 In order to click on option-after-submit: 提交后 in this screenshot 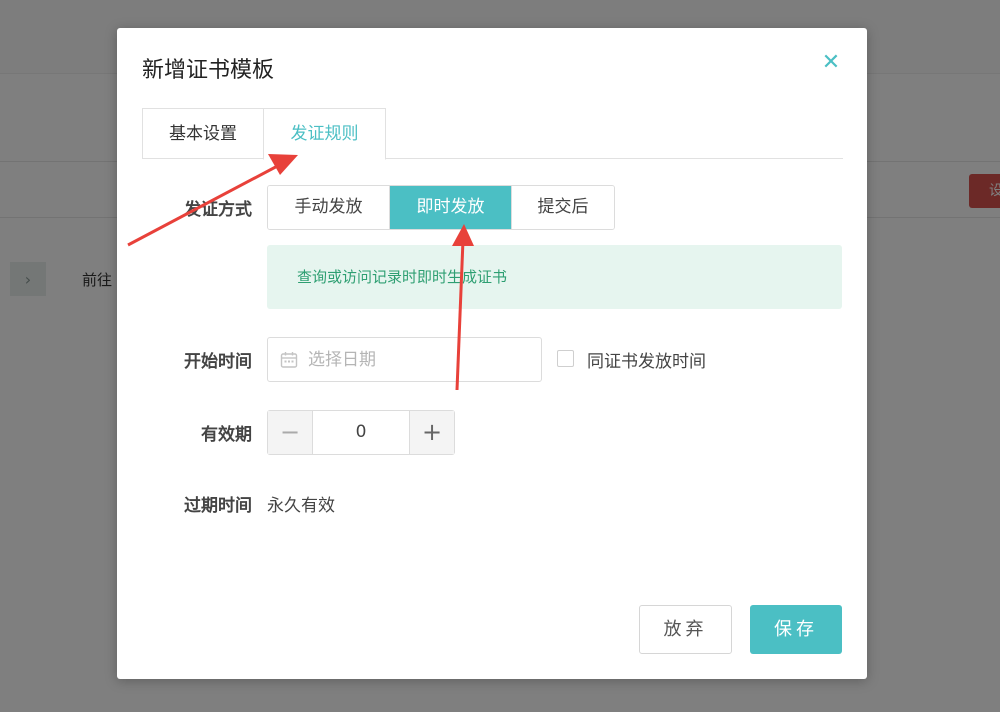, I will do `click(562, 207)`.